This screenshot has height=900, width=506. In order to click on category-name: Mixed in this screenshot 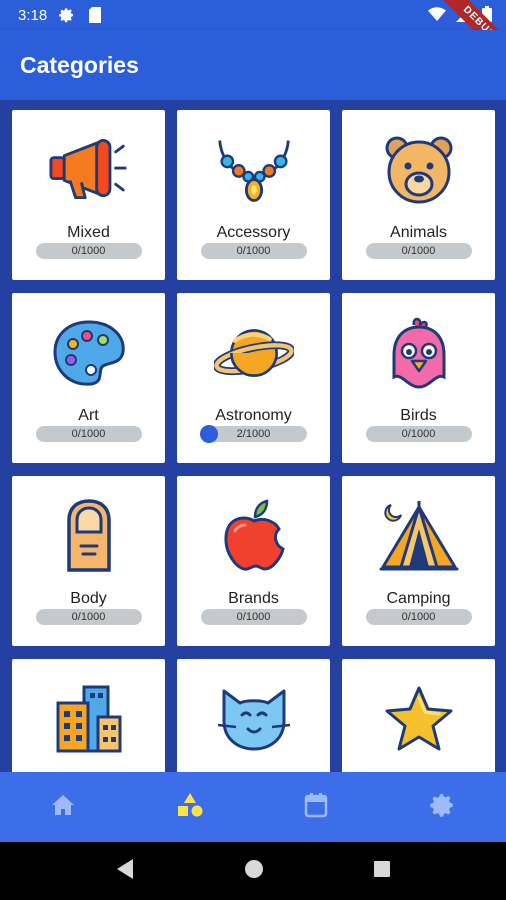, I will do `click(88, 232)`.